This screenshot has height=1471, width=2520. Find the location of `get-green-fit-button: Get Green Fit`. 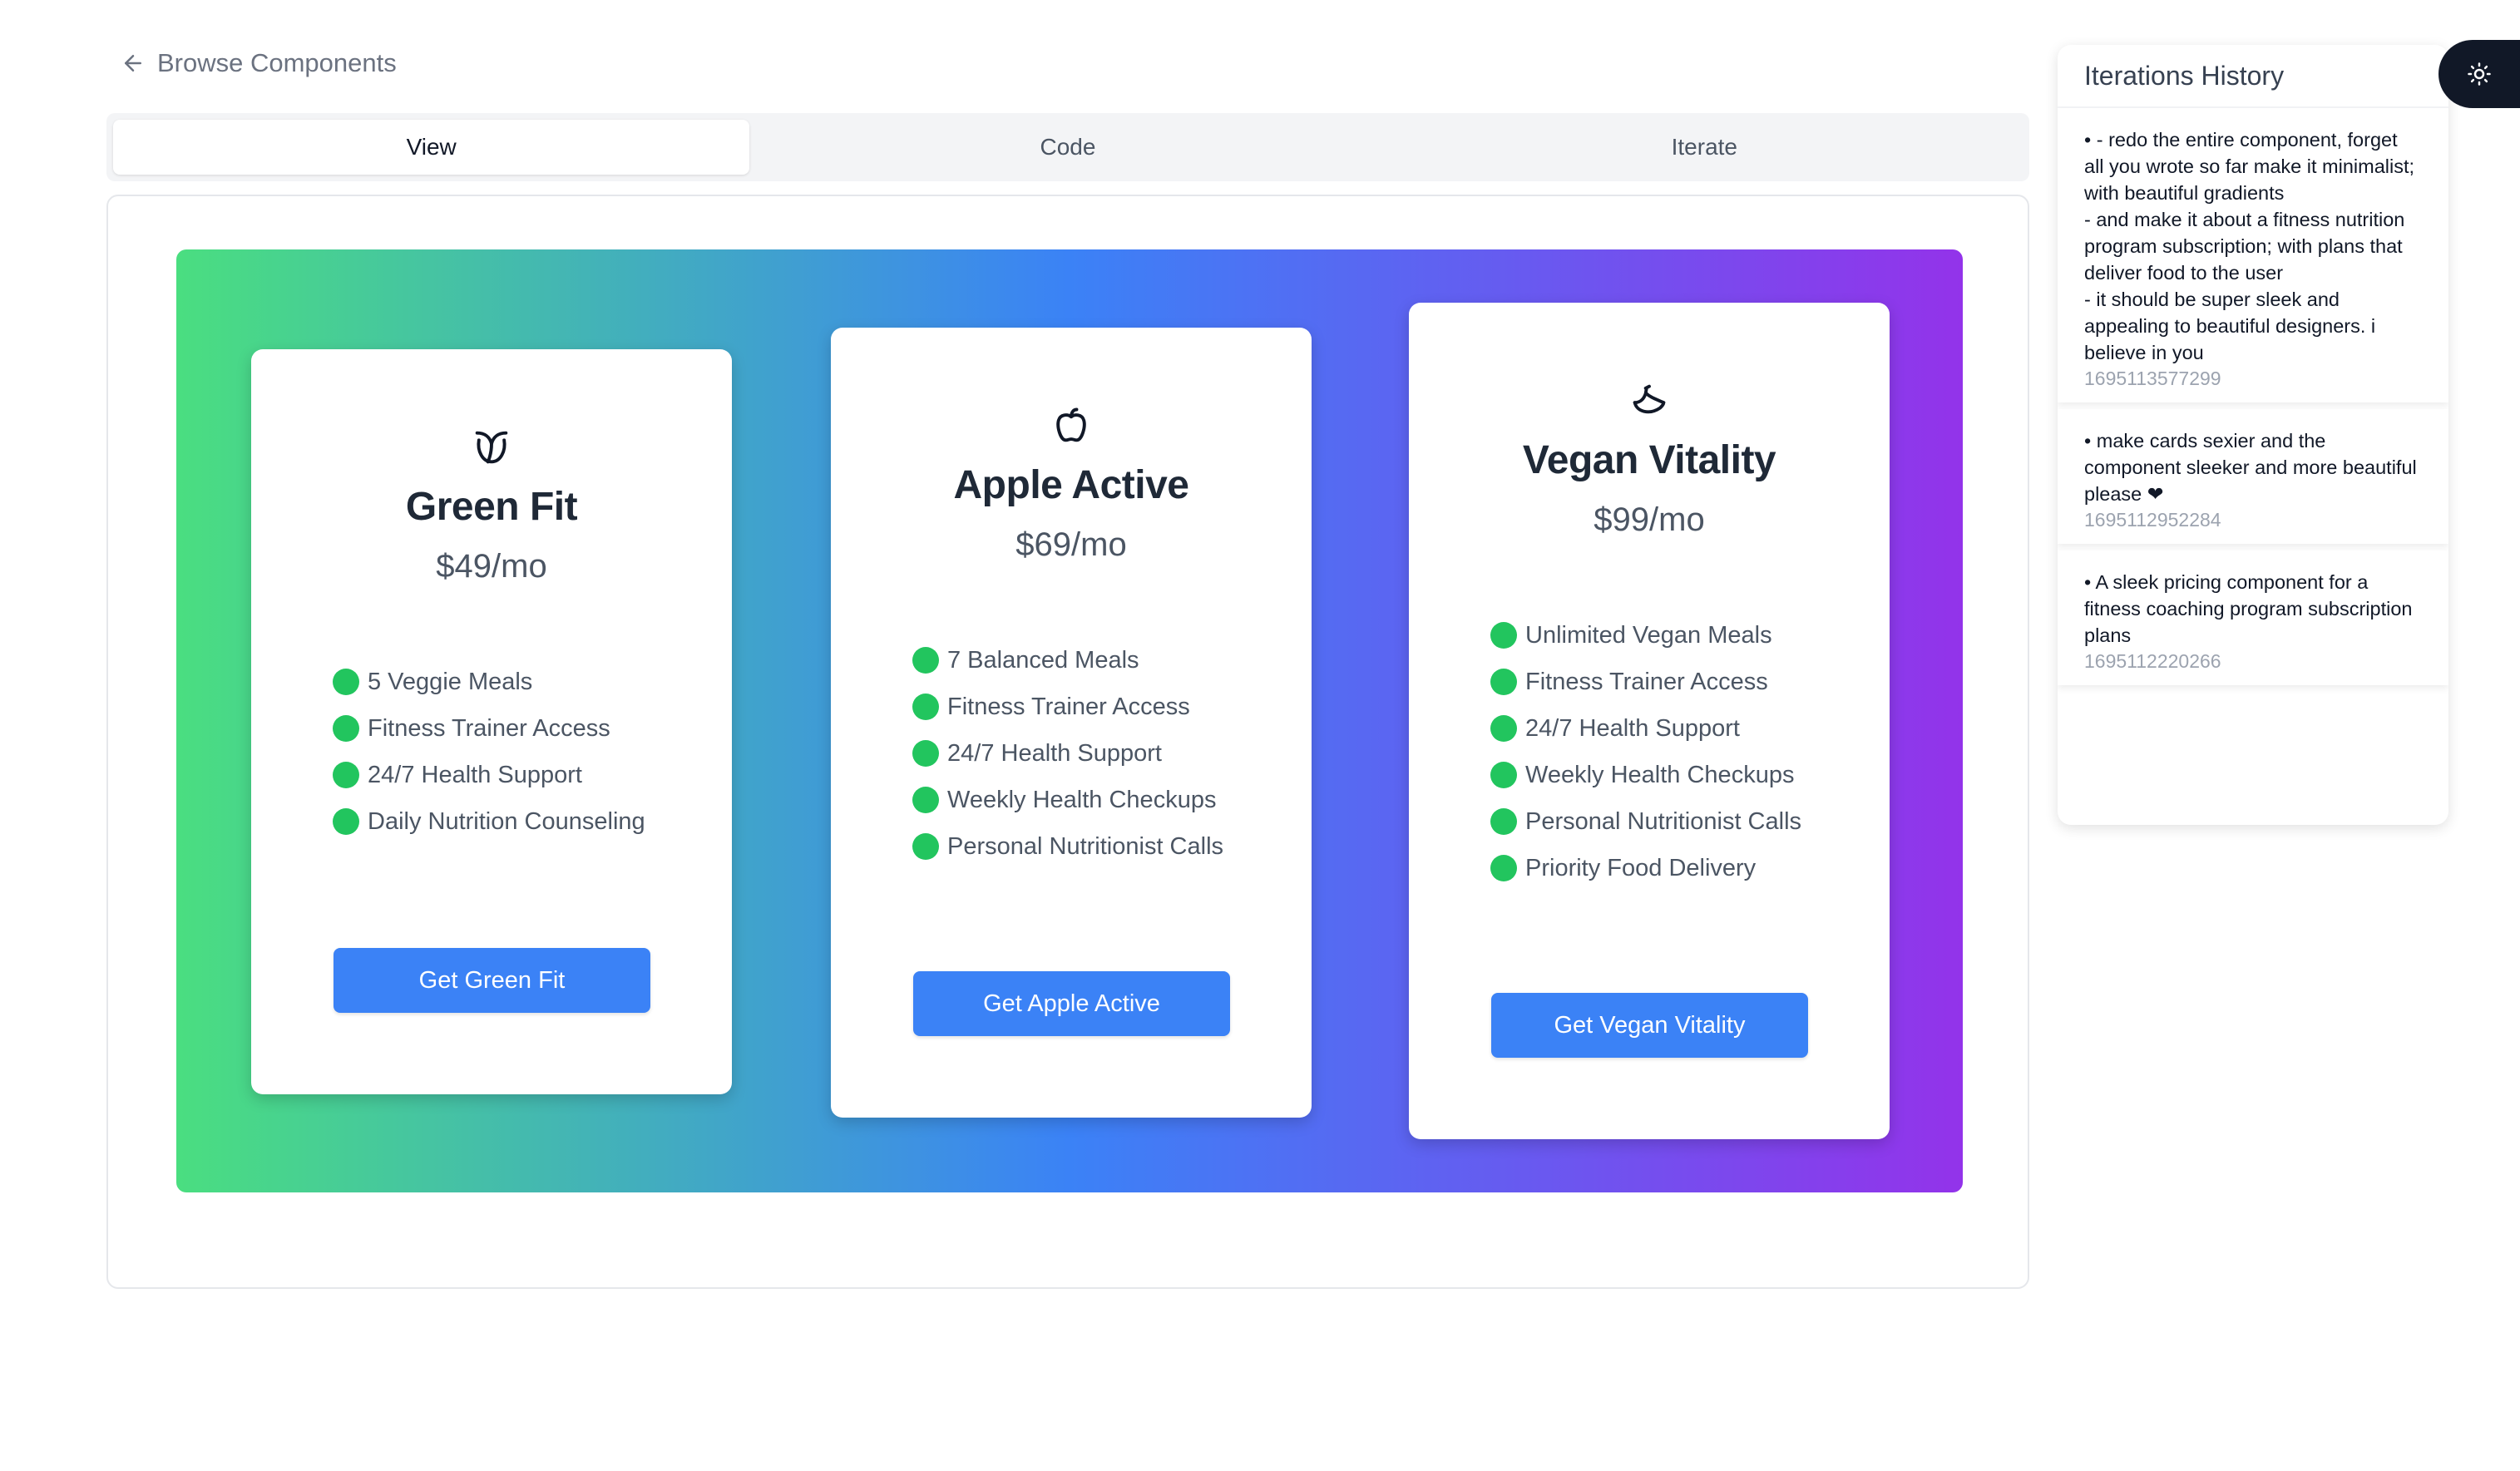

get-green-fit-button: Get Green Fit is located at coordinates (492, 980).